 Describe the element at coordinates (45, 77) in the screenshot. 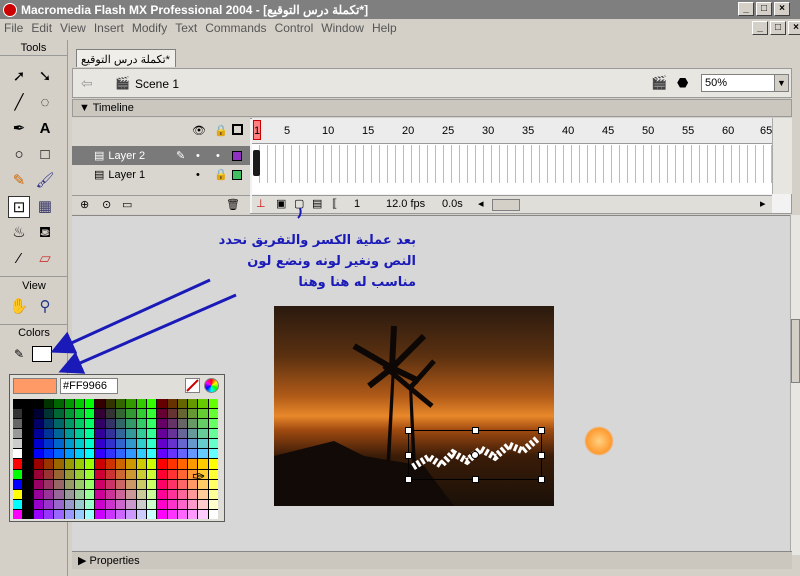

I see `subselect-tool-icon: ➘` at that location.